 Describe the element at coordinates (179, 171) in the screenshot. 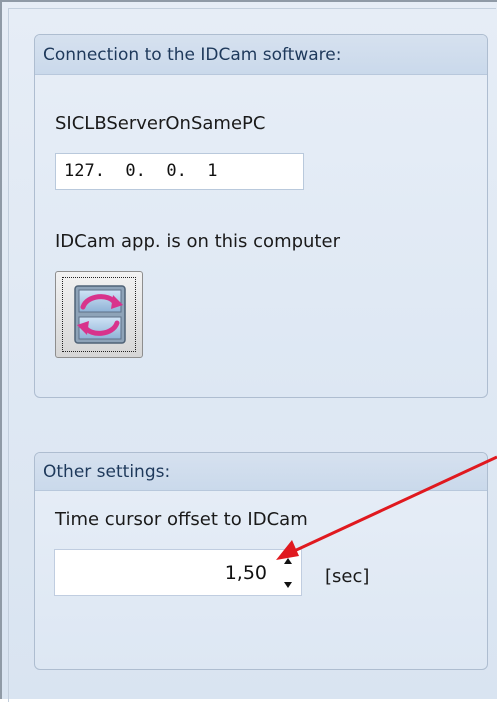

I see `ip-address-field: 127. 0. 0. 1` at that location.